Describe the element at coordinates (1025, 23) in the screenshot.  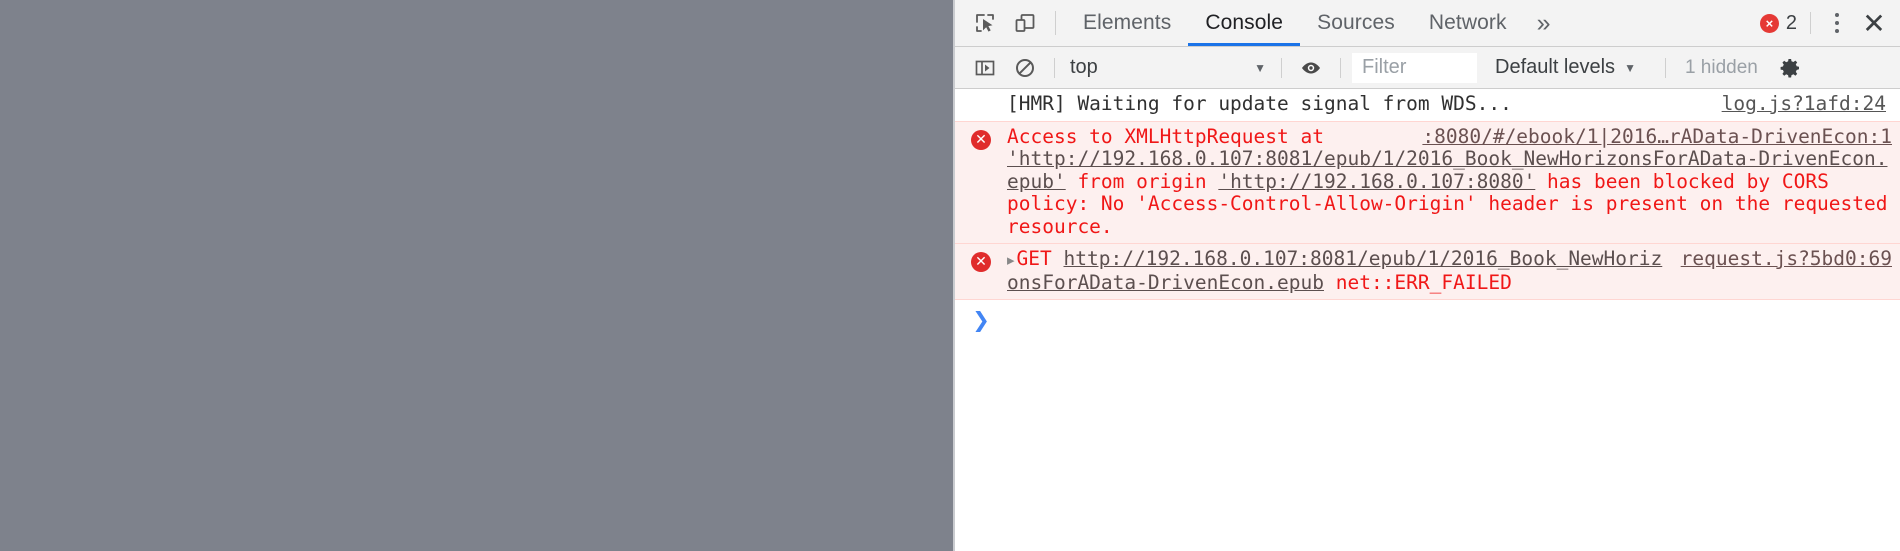
I see `device-toolbar-icon` at that location.